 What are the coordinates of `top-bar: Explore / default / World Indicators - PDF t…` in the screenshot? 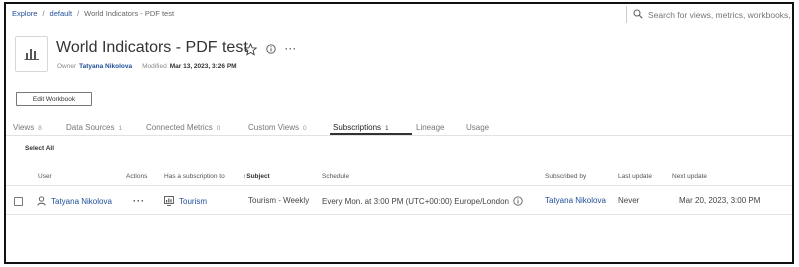 It's located at (399, 15).